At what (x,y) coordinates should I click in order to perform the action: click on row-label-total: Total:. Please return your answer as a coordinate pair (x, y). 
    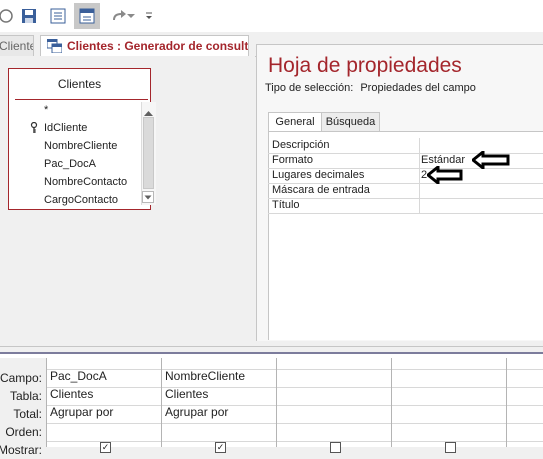
    Looking at the image, I should click on (27, 414).